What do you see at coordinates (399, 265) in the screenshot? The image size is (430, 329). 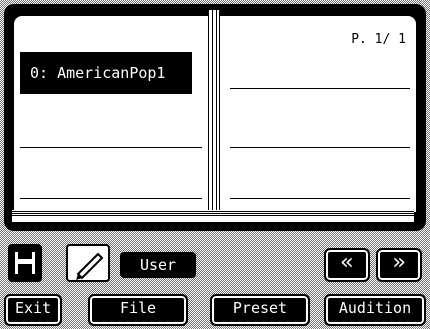 I see `page-next-button: »` at bounding box center [399, 265].